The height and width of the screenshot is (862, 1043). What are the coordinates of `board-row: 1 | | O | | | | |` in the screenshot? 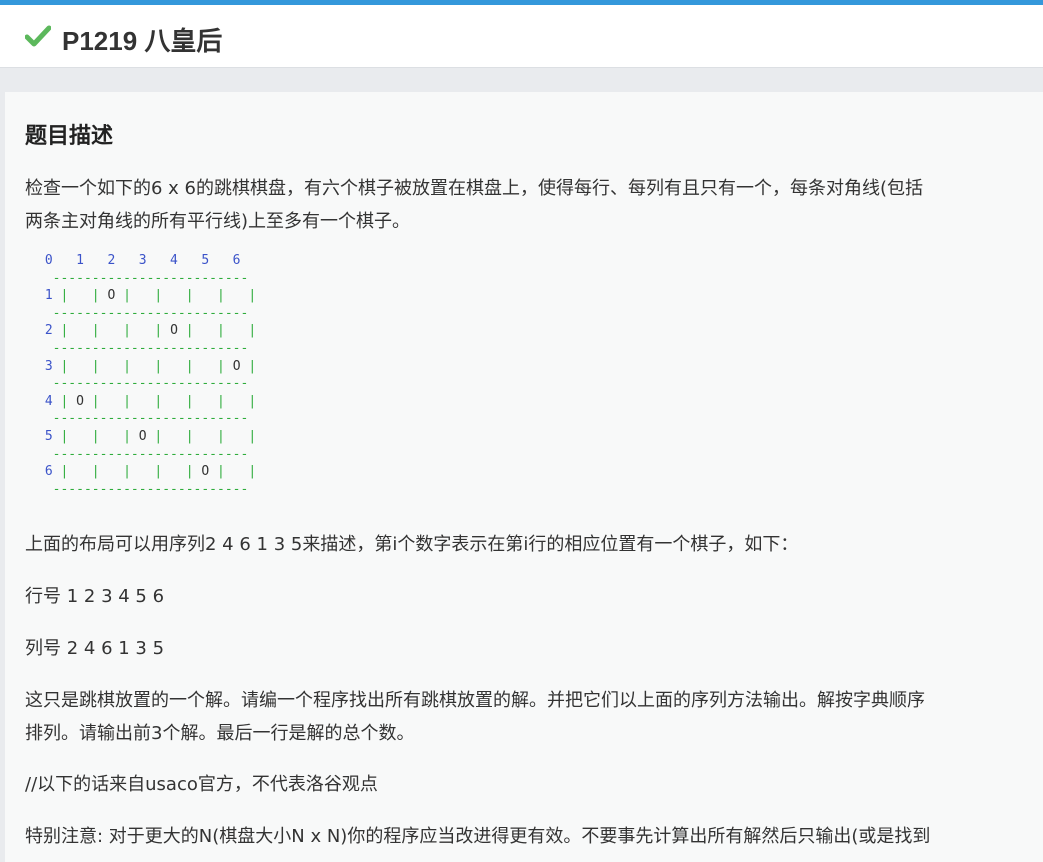 It's located at (147, 296).